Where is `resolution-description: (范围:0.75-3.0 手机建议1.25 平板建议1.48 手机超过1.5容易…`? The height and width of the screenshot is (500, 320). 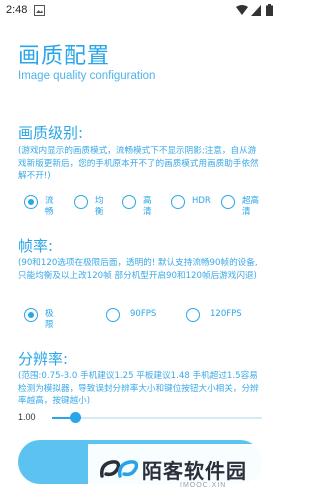
resolution-description: (范围:0.75-3.0 手机建议1.25 平板建议1.48 手机超过1.5容易… is located at coordinates (138, 388).